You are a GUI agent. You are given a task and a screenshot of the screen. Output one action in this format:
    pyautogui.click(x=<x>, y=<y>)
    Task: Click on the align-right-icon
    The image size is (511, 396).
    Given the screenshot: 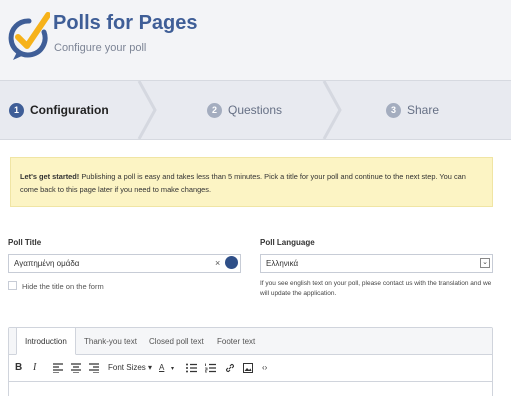 What is the action you would take?
    pyautogui.click(x=94, y=368)
    